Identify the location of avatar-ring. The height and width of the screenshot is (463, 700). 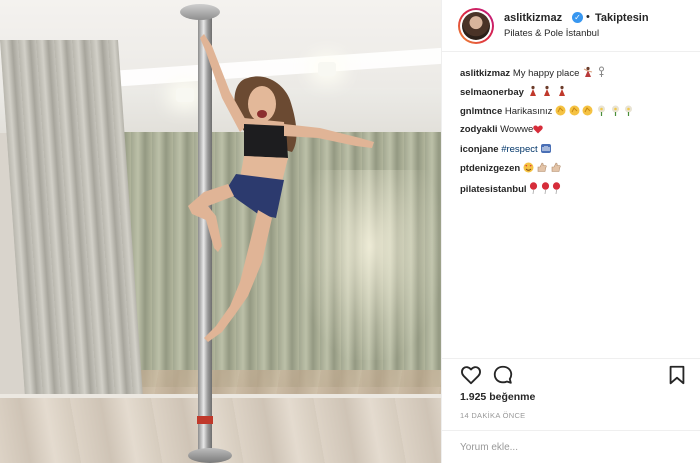
(476, 26).